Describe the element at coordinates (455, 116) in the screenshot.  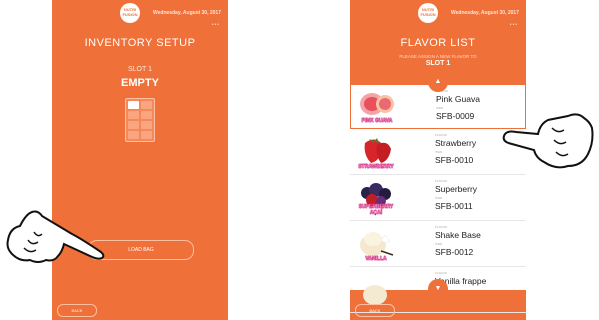
I see `item-code: SFB-0009` at that location.